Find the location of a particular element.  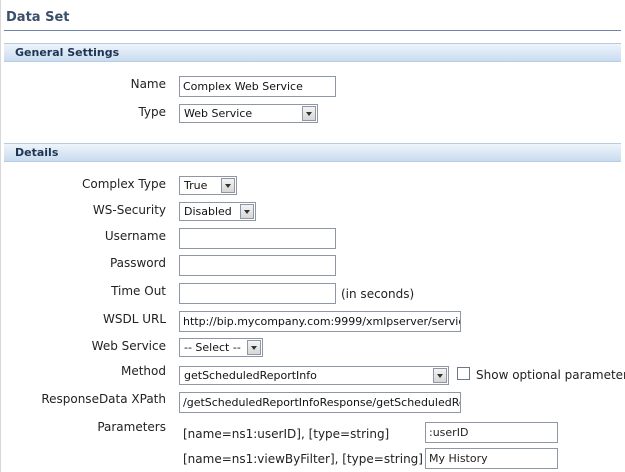

show-optional-label: Show optional parameters is located at coordinates (550, 375).